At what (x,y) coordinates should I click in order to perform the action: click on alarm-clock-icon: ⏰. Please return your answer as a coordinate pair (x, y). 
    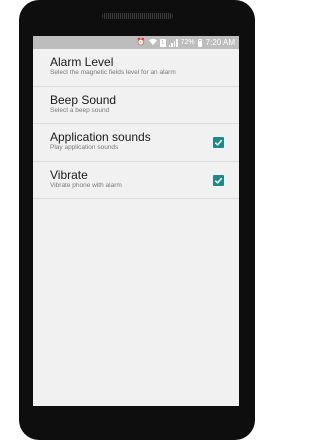
    Looking at the image, I should click on (141, 42).